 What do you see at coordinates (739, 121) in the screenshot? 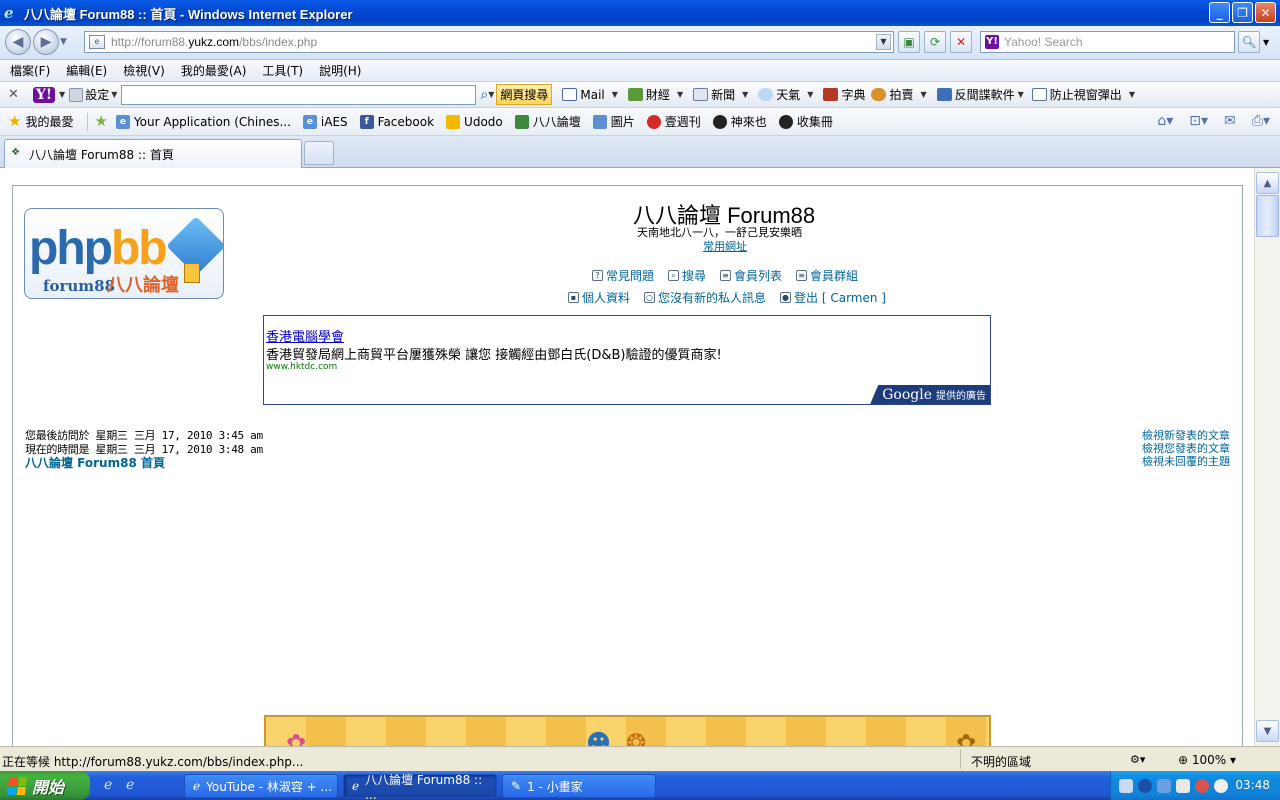
I see `fav-link-shenlaiye: 神來也` at bounding box center [739, 121].